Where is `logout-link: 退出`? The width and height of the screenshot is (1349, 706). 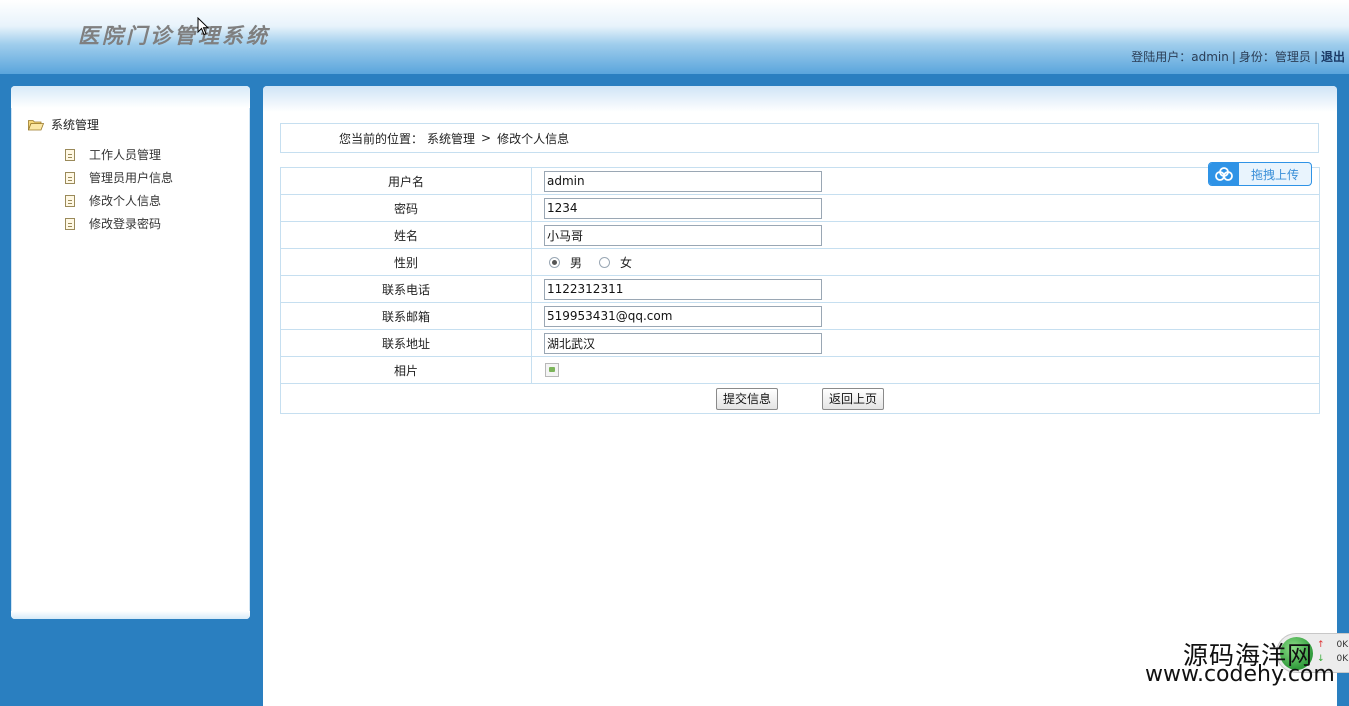 logout-link: 退出 is located at coordinates (1333, 57).